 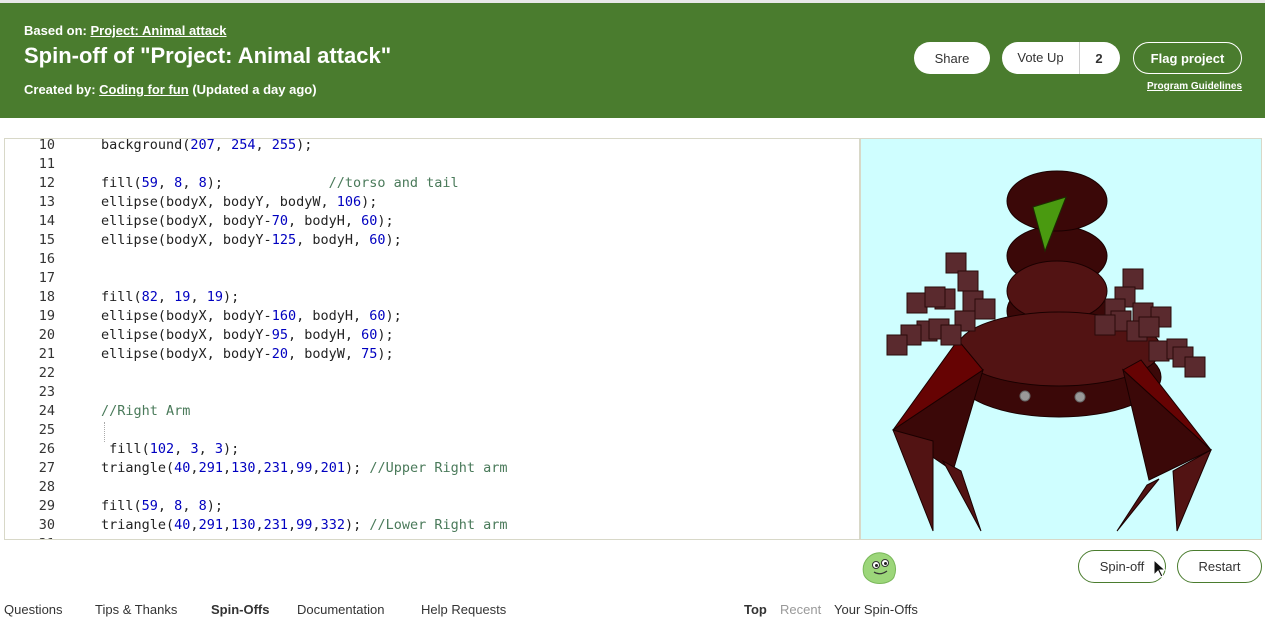 What do you see at coordinates (33, 609) in the screenshot?
I see `tab-questions: Questions` at bounding box center [33, 609].